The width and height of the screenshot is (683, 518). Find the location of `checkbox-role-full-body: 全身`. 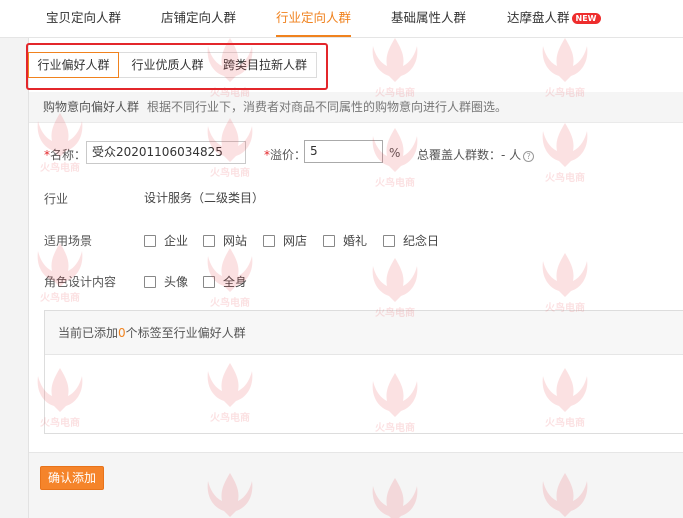

checkbox-role-full-body: 全身 is located at coordinates (225, 281).